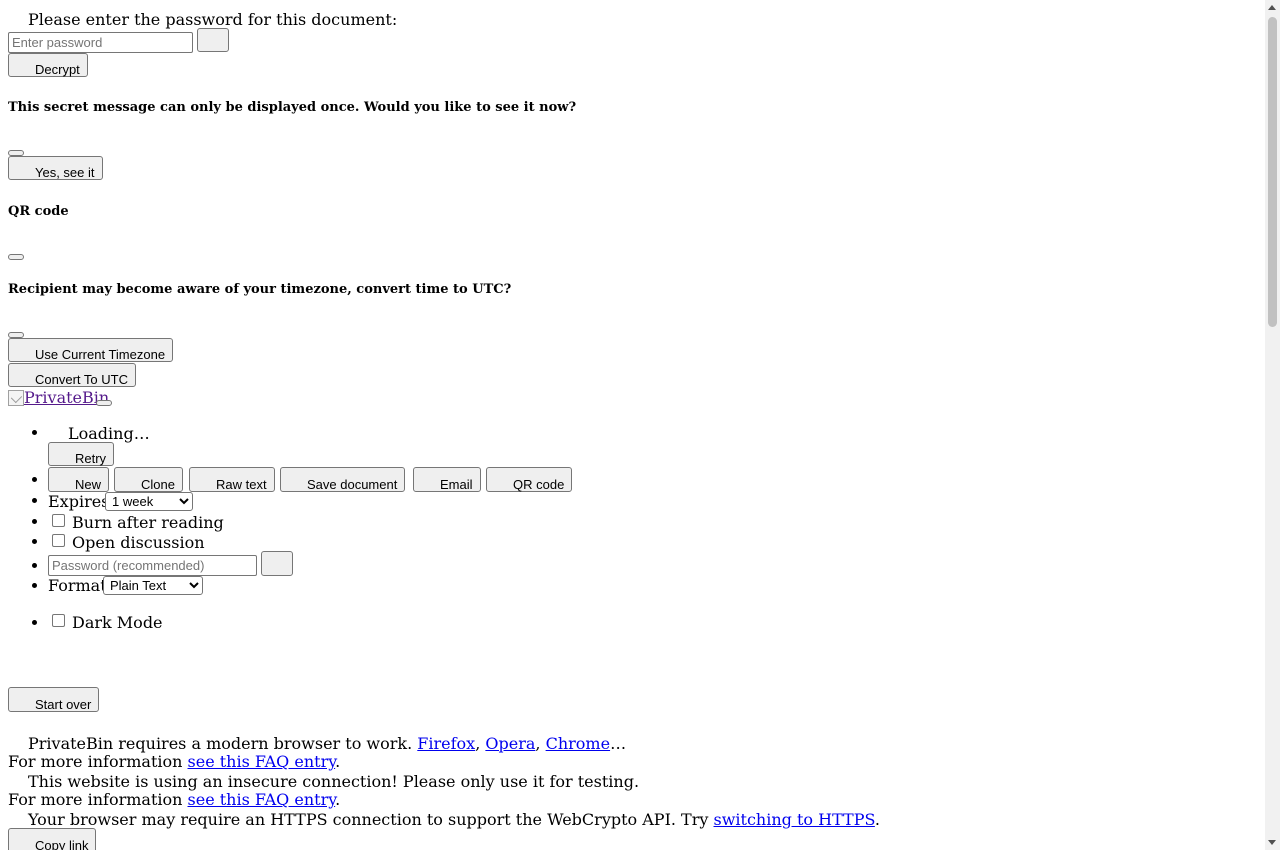  I want to click on open-discussion-label: Open discussion, so click(138, 542).